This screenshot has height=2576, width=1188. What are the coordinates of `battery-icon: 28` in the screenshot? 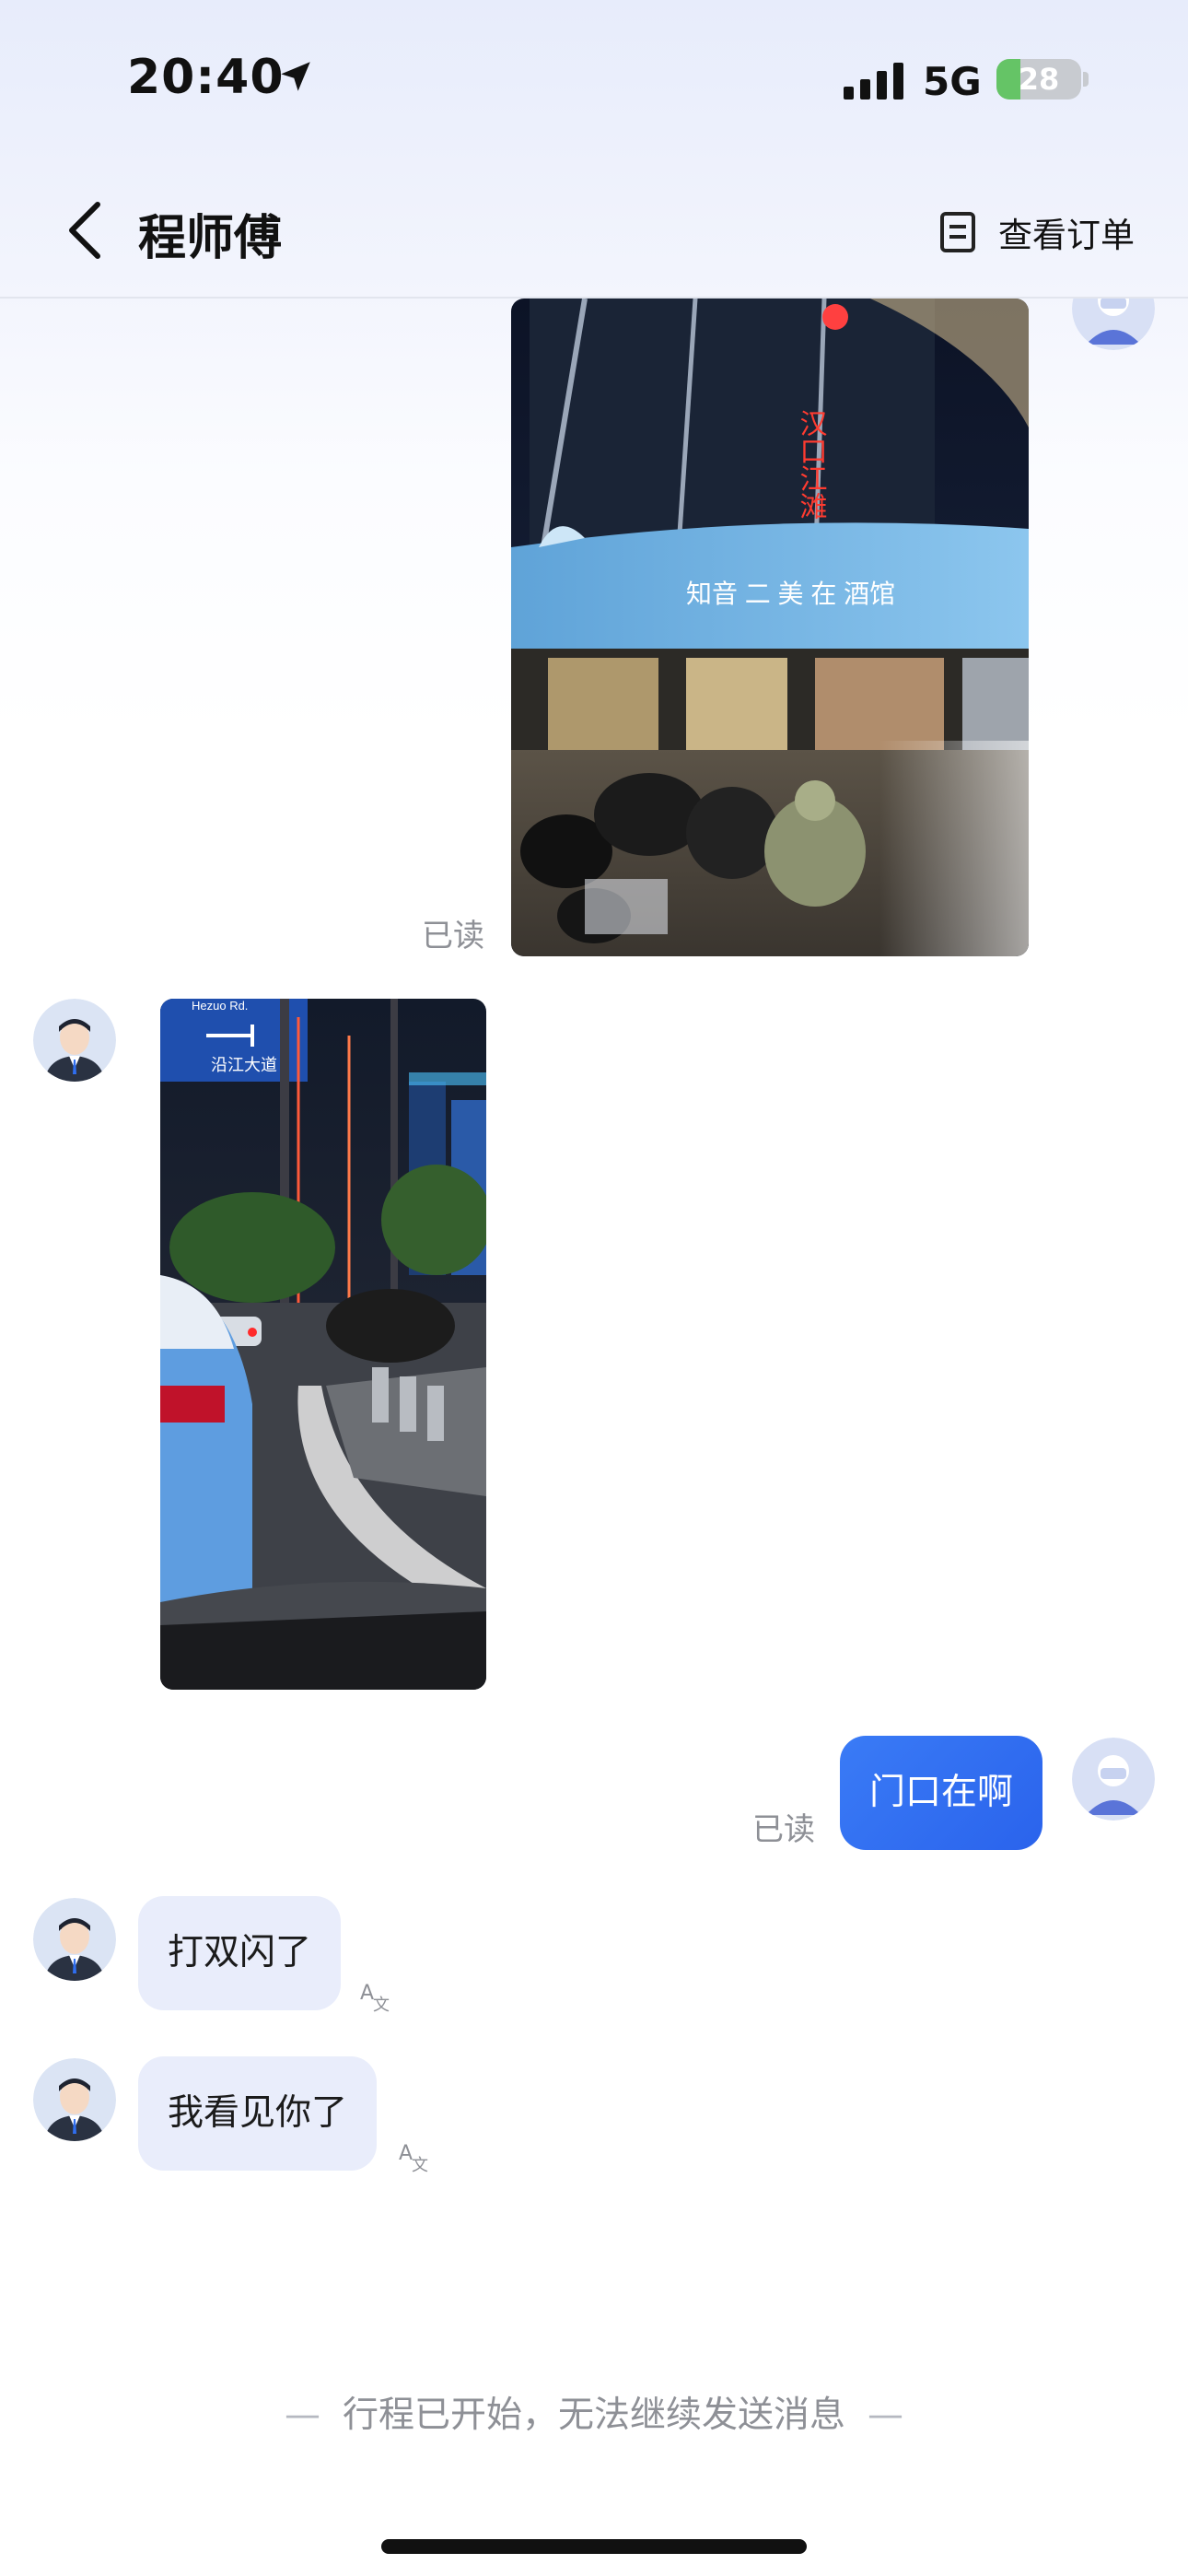 It's located at (1038, 79).